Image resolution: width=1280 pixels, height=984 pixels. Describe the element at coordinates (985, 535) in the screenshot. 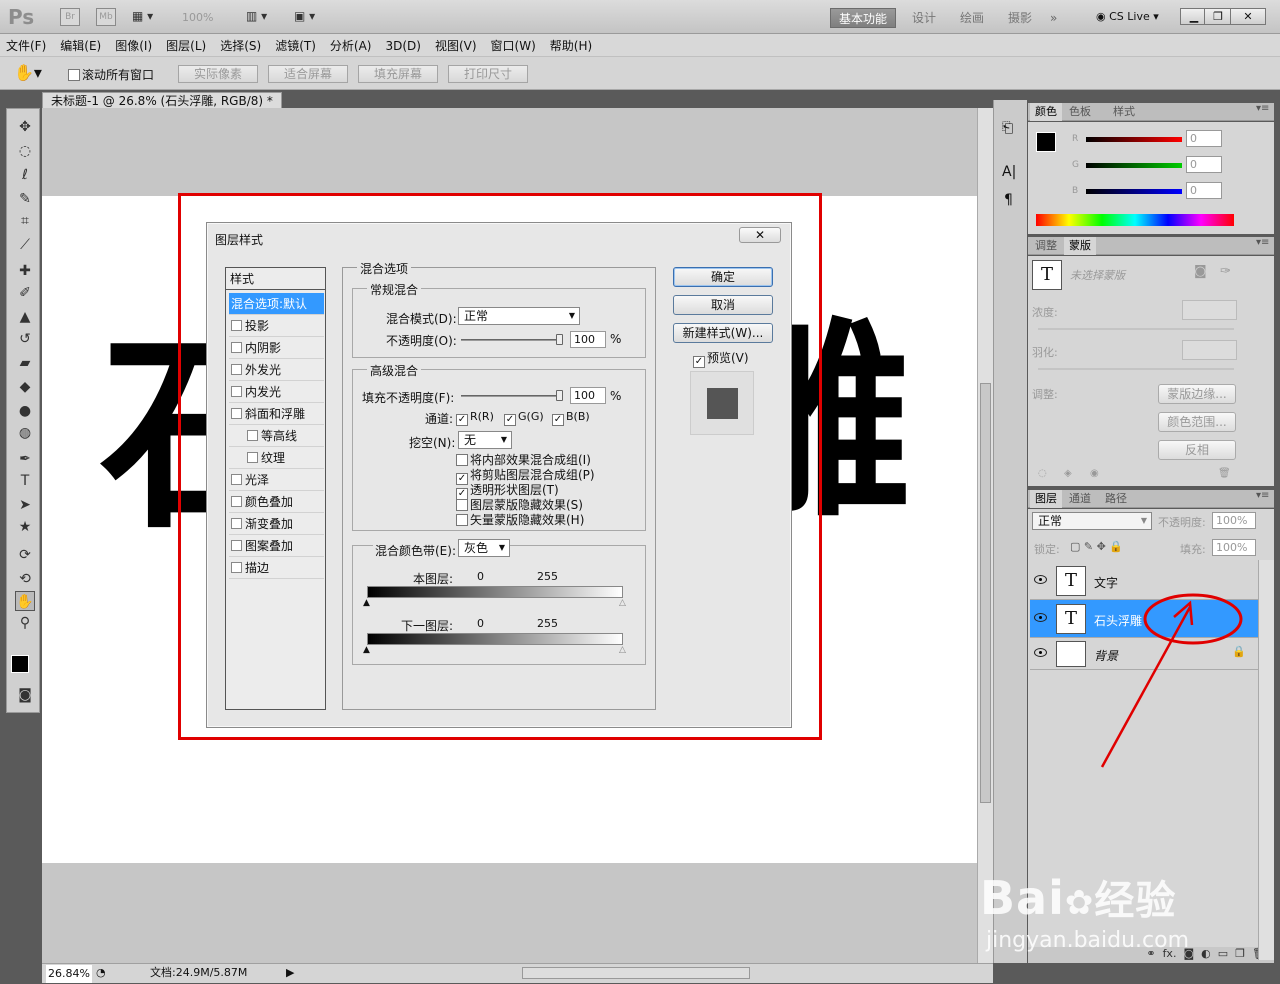

I see `vertical-scrollbar` at that location.